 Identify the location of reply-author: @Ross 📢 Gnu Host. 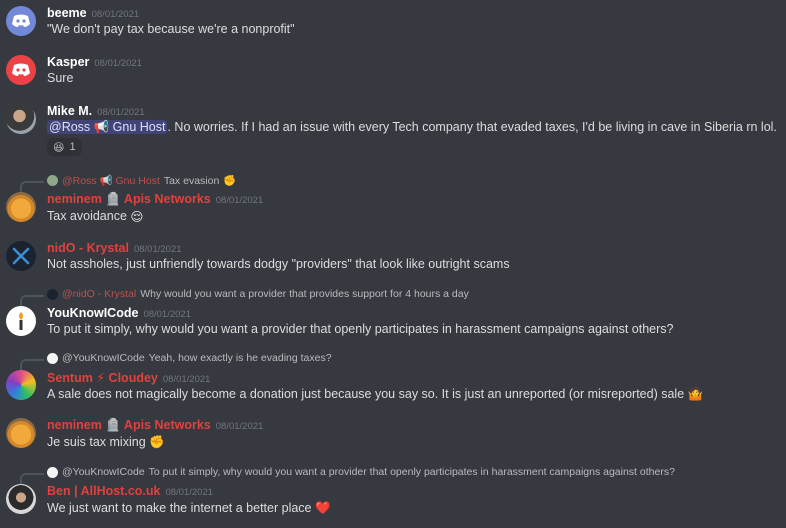
(111, 180).